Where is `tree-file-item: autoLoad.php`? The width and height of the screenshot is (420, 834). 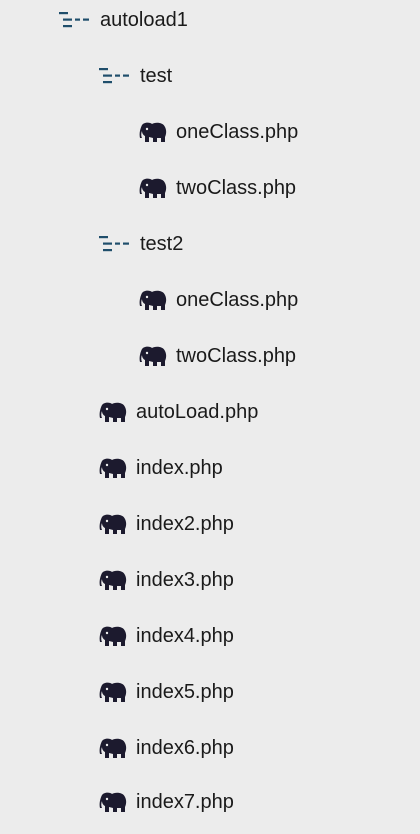
tree-file-item: autoLoad.php is located at coordinates (210, 412).